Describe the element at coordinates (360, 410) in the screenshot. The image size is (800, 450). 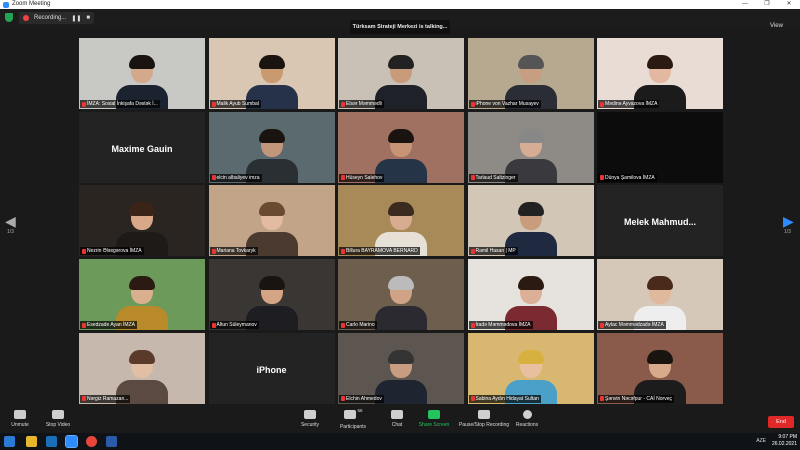
I see `participants-count: 56` at that location.